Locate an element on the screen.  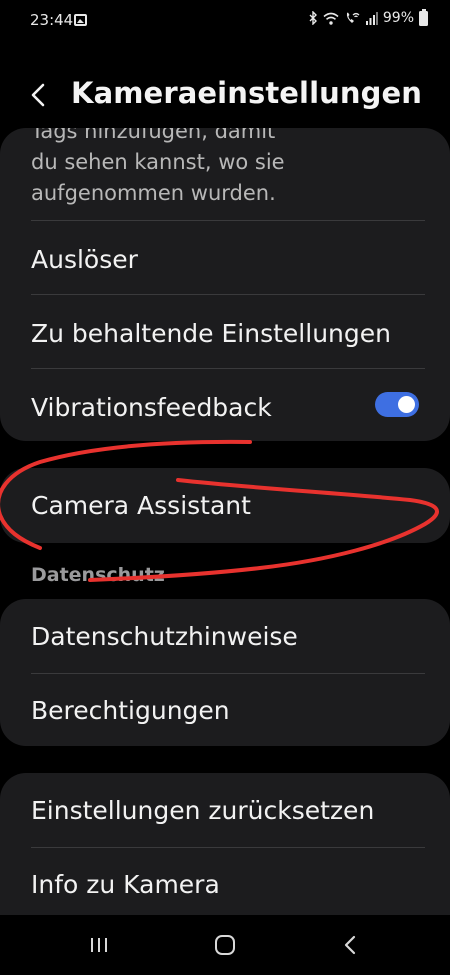
navigation-bar is located at coordinates (225, 945).